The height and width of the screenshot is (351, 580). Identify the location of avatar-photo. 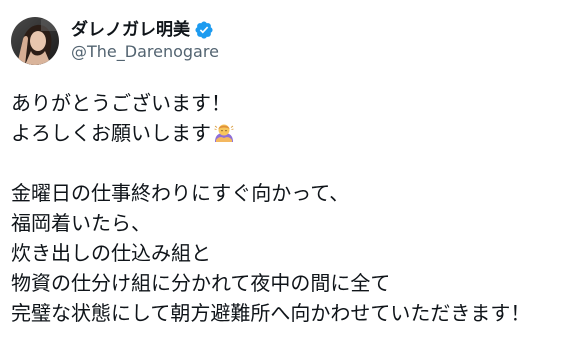
(35, 41).